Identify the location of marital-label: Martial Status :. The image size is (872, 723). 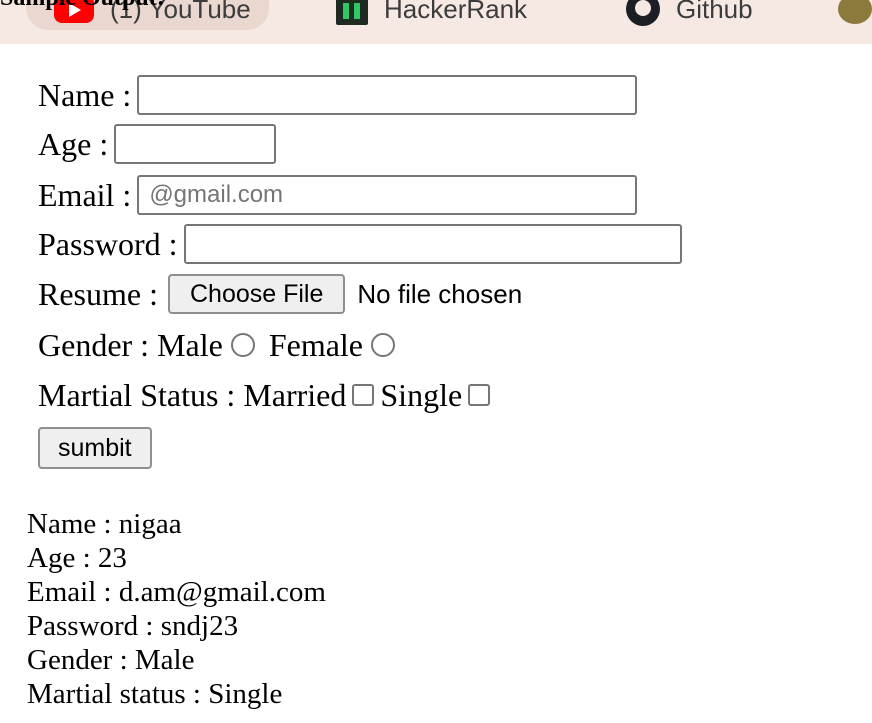
(137, 395).